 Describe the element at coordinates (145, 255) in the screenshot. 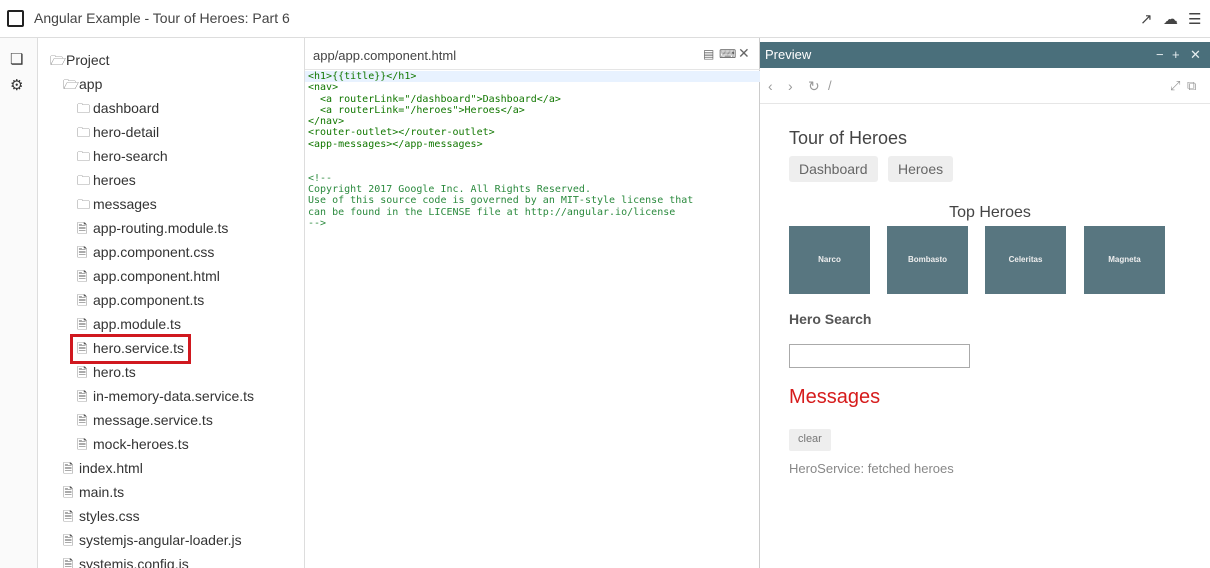

I see `tree-file: 🗎 app.component.css` at that location.